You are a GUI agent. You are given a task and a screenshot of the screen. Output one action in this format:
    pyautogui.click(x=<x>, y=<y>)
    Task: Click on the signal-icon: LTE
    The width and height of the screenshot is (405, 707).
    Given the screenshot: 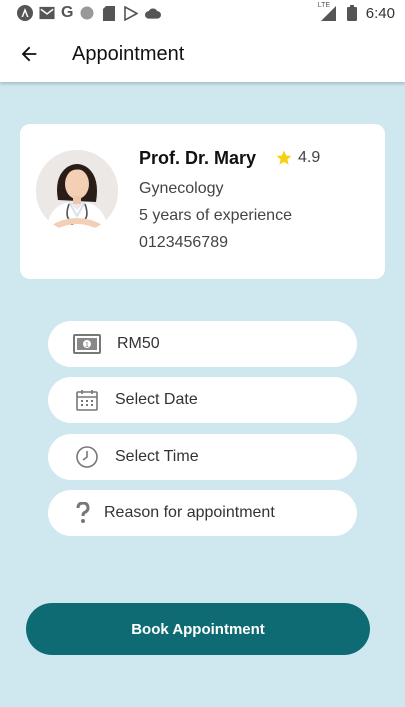 What is the action you would take?
    pyautogui.click(x=327, y=11)
    